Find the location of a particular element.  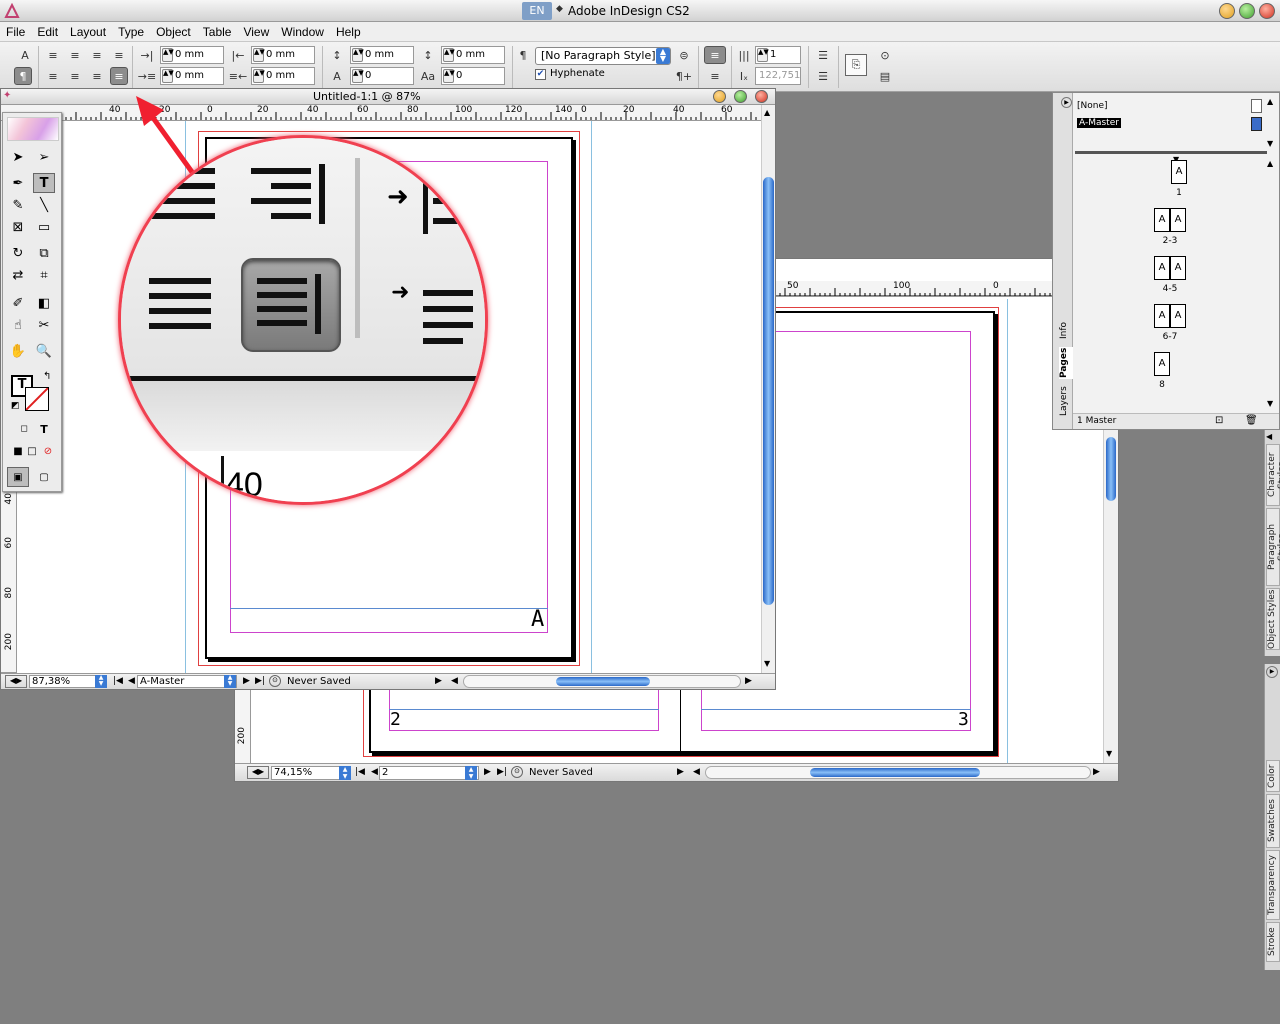

tab-pages: Pages is located at coordinates (1066, 363).